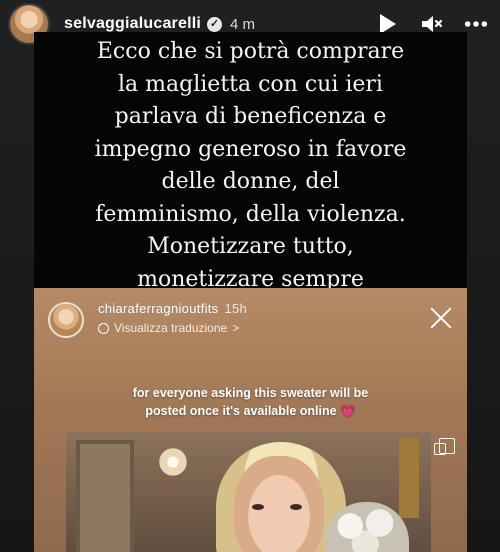 The height and width of the screenshot is (552, 500). What do you see at coordinates (173, 462) in the screenshot?
I see `chandelier-light` at bounding box center [173, 462].